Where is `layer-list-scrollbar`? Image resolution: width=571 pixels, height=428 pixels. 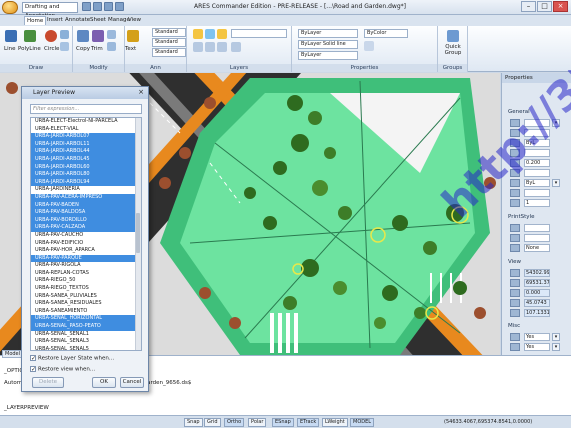 layer-list-scrollbar is located at coordinates (138, 234).